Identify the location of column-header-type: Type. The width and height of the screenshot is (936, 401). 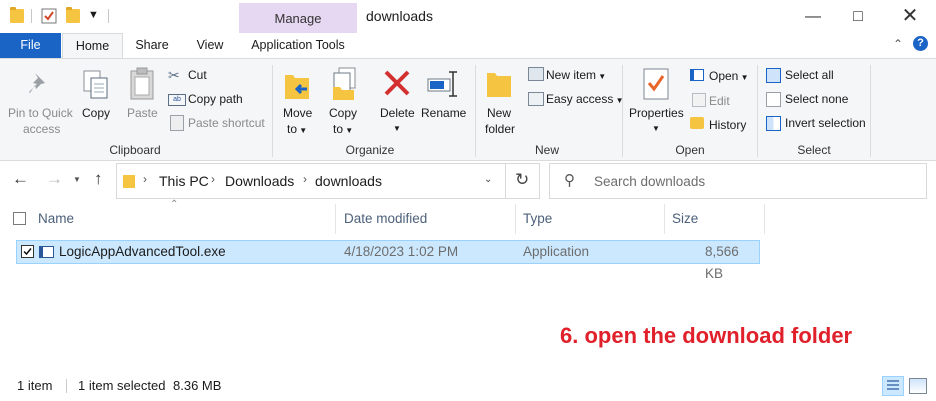
(537, 219).